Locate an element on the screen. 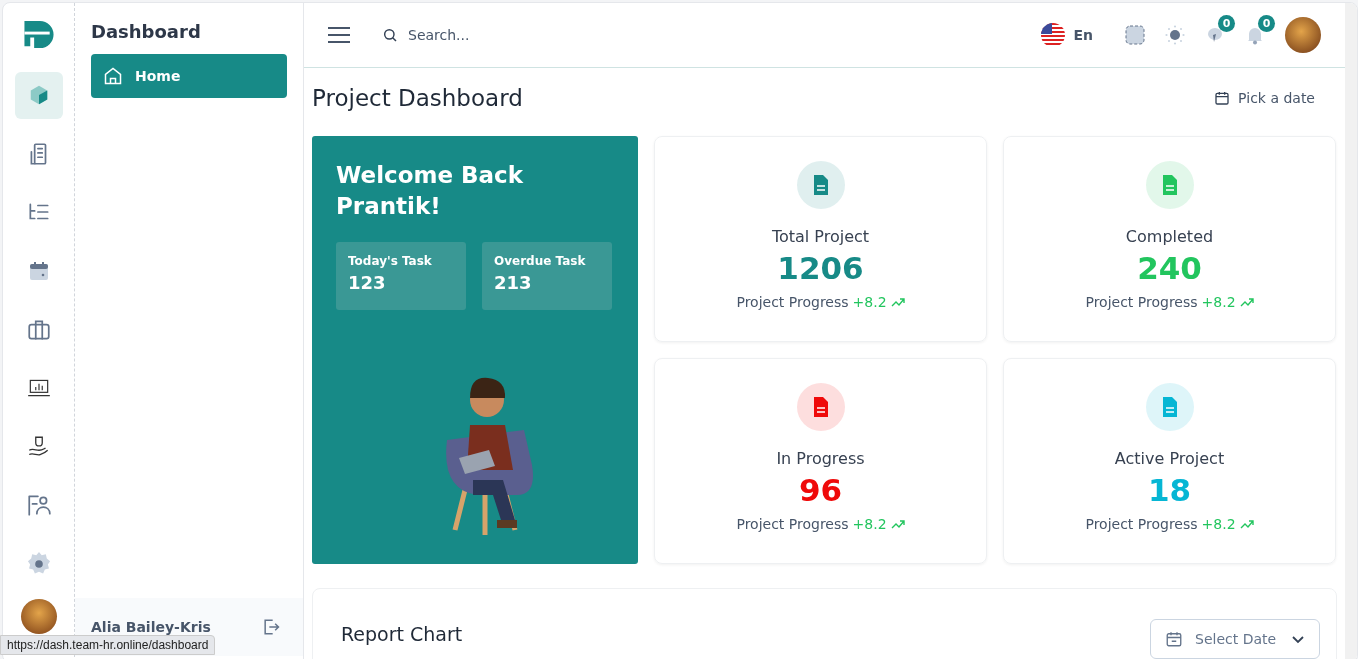 This screenshot has height=659, width=1358. stat-value: 96 is located at coordinates (820, 490).